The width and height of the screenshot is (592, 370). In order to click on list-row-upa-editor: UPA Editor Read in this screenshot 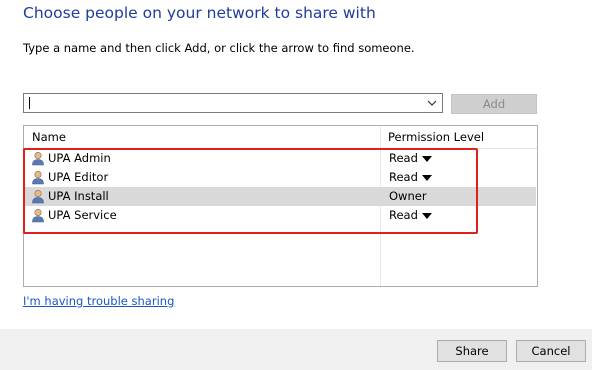, I will do `click(280, 177)`.